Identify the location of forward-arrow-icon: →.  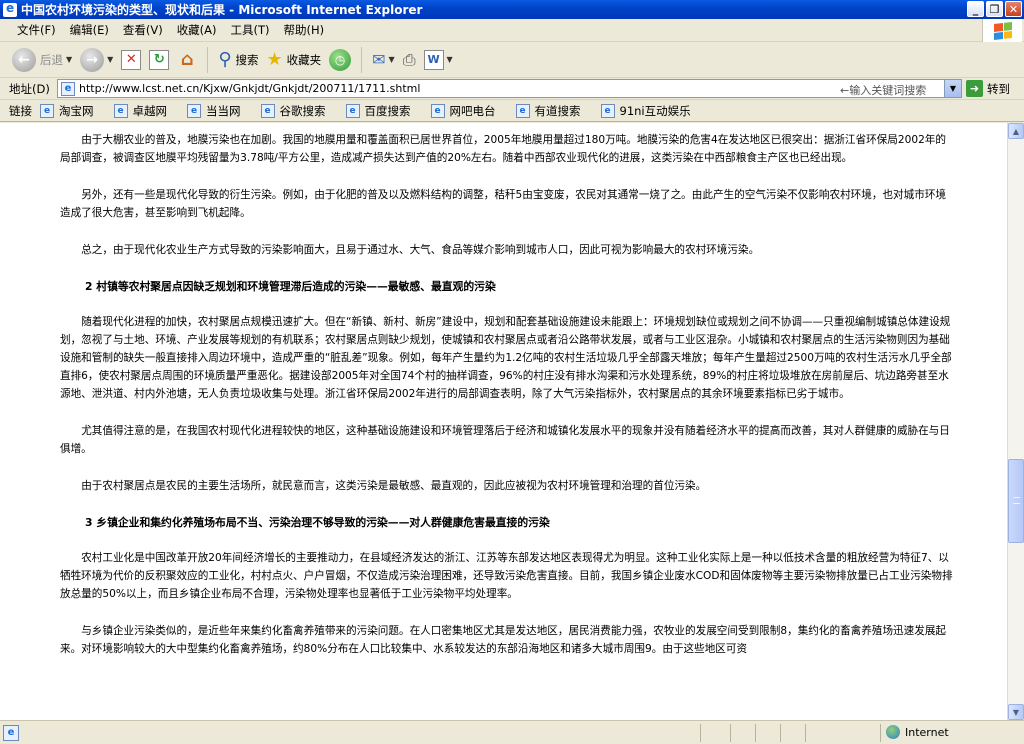
(92, 59).